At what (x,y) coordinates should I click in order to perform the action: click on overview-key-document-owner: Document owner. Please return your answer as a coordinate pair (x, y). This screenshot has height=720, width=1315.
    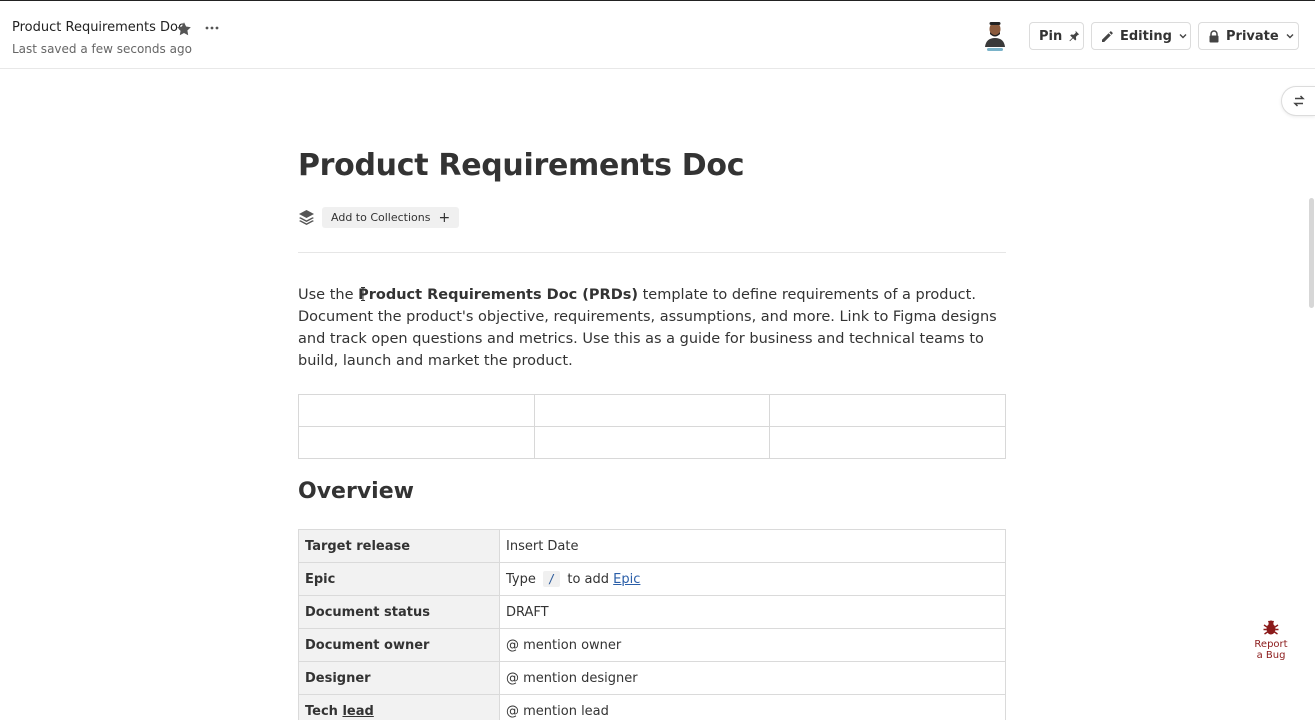
    Looking at the image, I should click on (399, 645).